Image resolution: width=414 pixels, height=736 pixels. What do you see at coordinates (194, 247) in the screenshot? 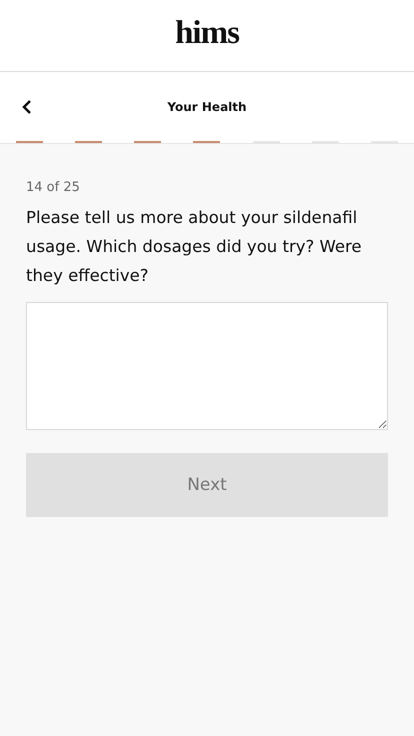
I see `question-text: Please tell us more about your sildenafil usage. Which dosages did you try? Were they effective?` at bounding box center [194, 247].